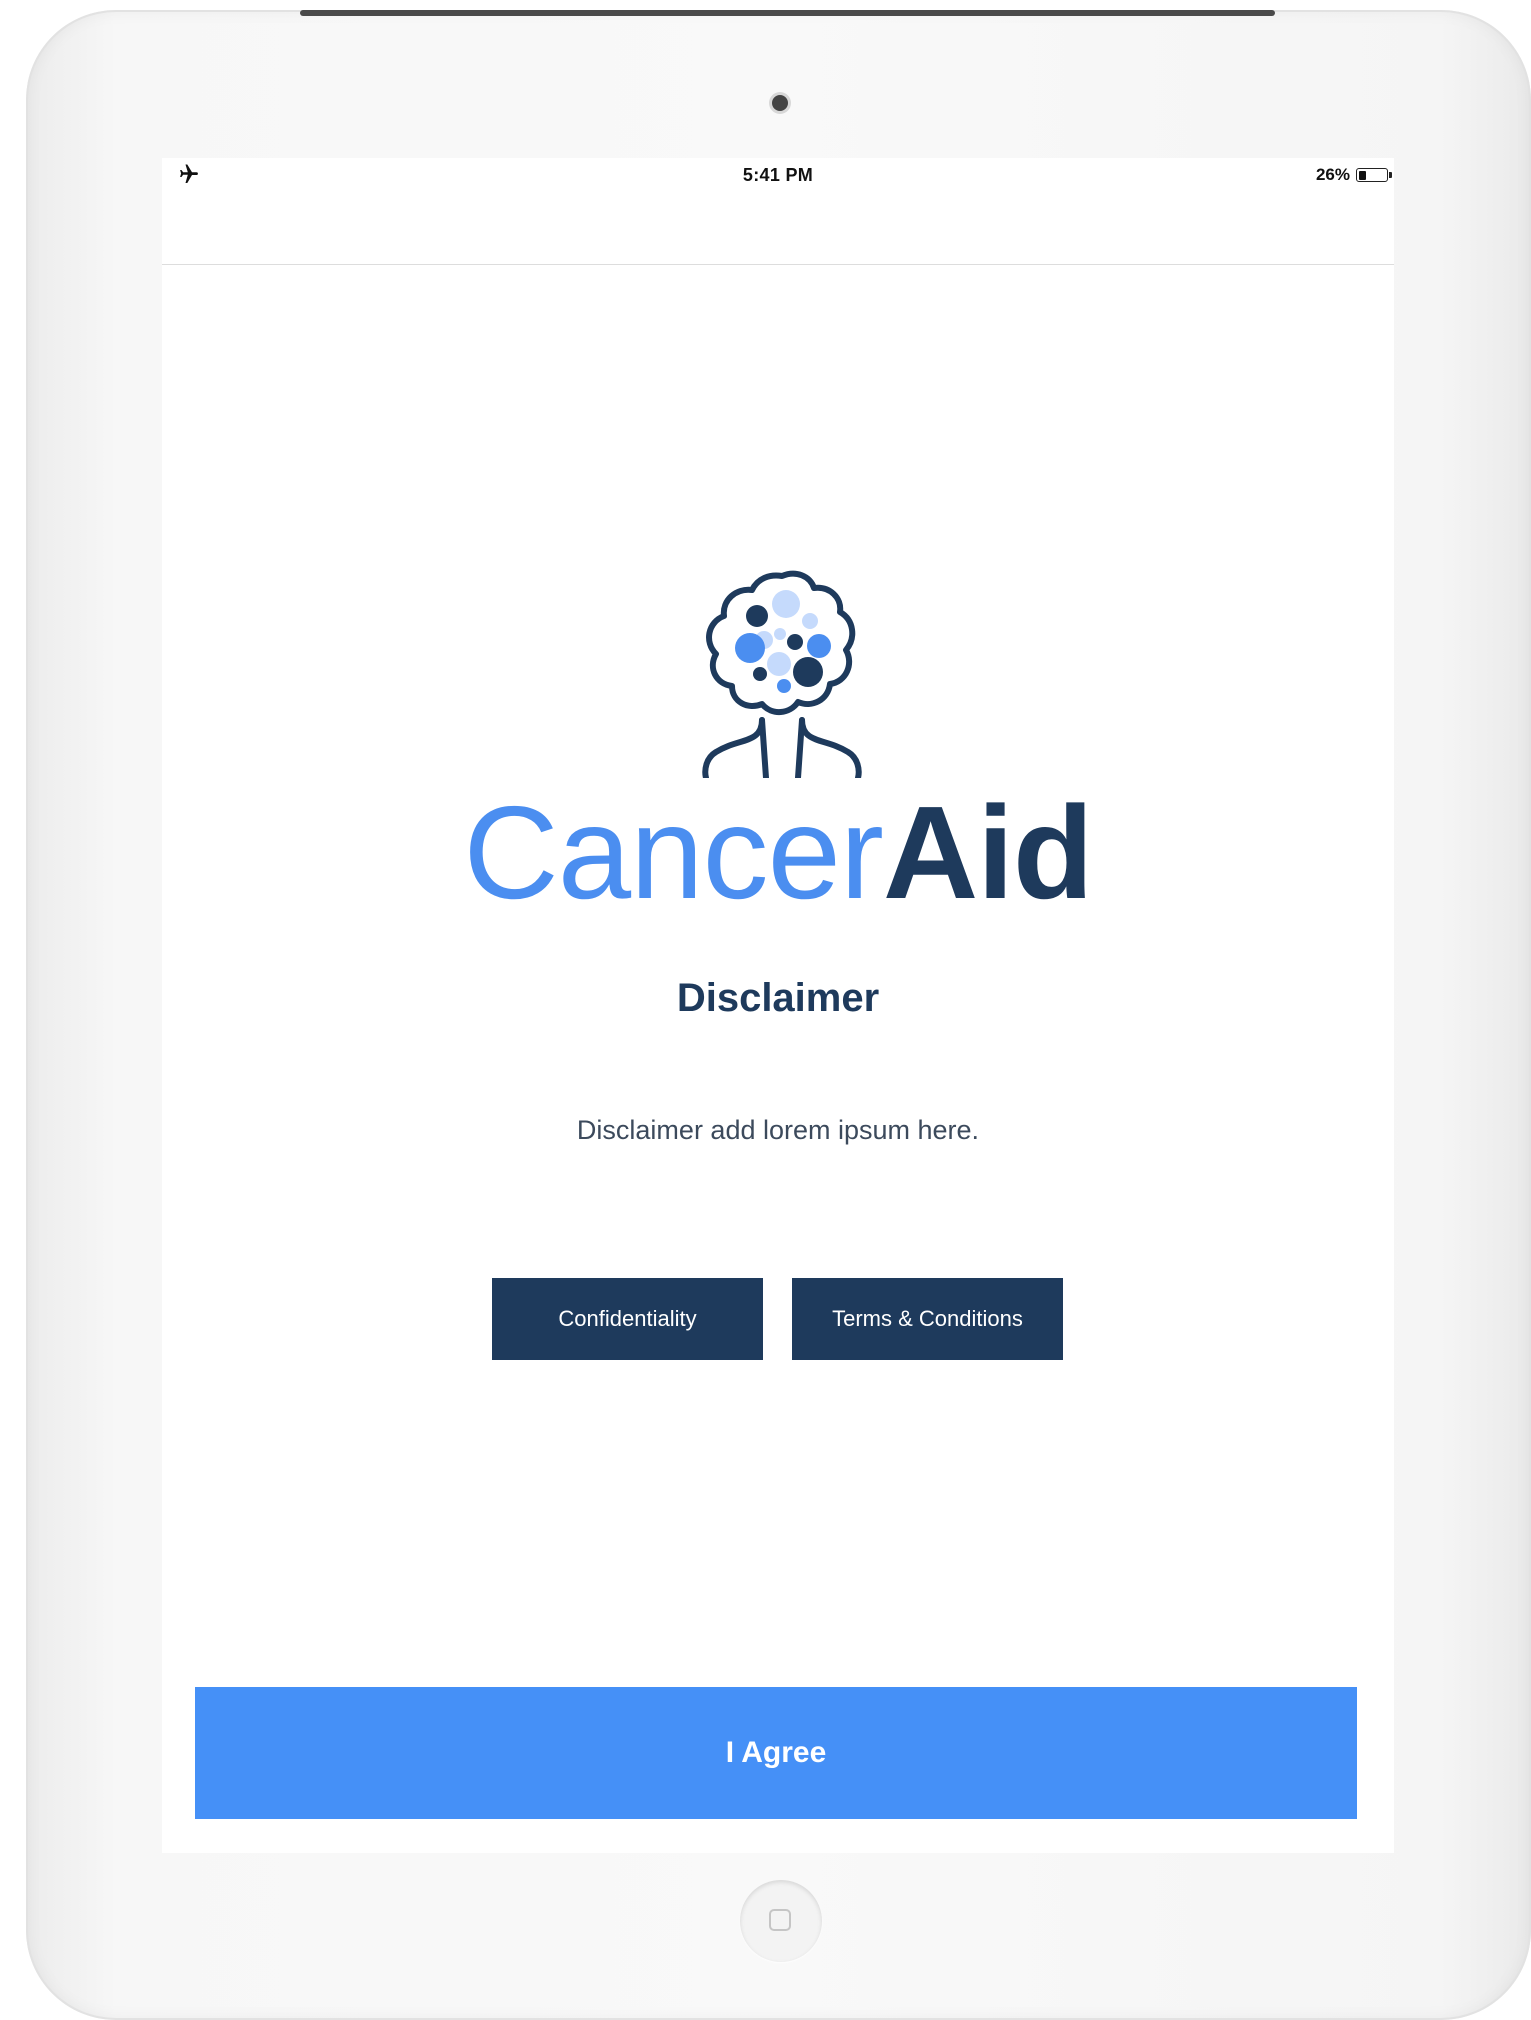  I want to click on terms-conditions-button: Terms & Conditions, so click(927, 1319).